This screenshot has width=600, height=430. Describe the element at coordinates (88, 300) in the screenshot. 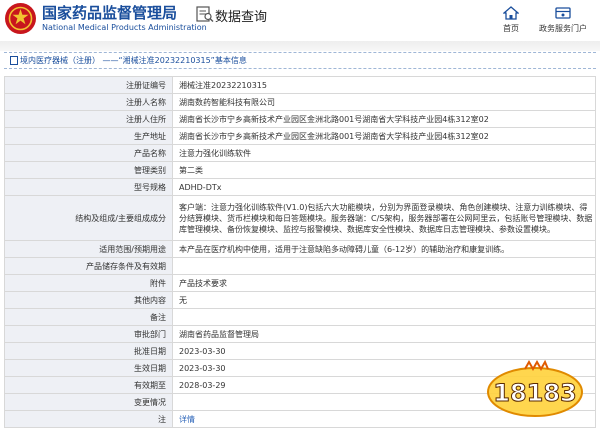

I see `row-label: 其他内容` at that location.